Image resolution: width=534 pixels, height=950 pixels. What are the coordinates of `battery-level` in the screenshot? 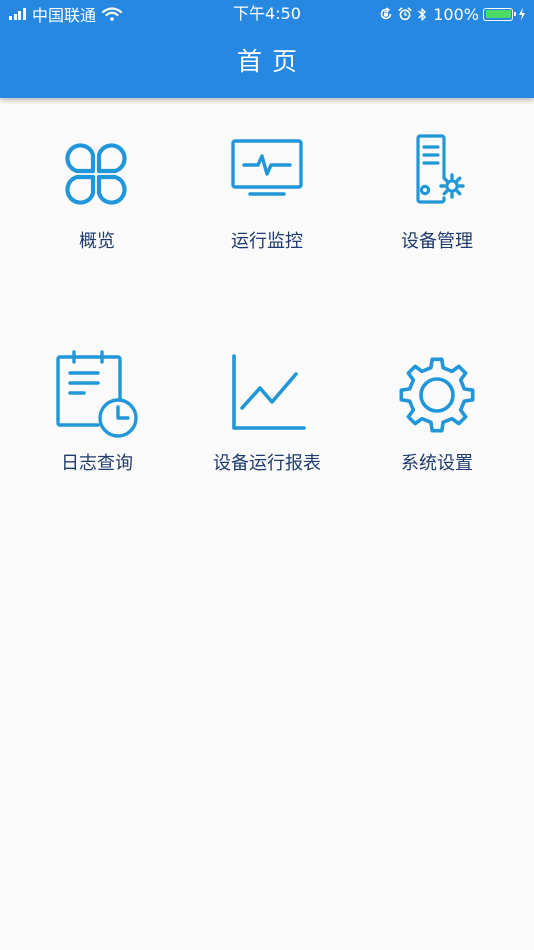 It's located at (498, 14).